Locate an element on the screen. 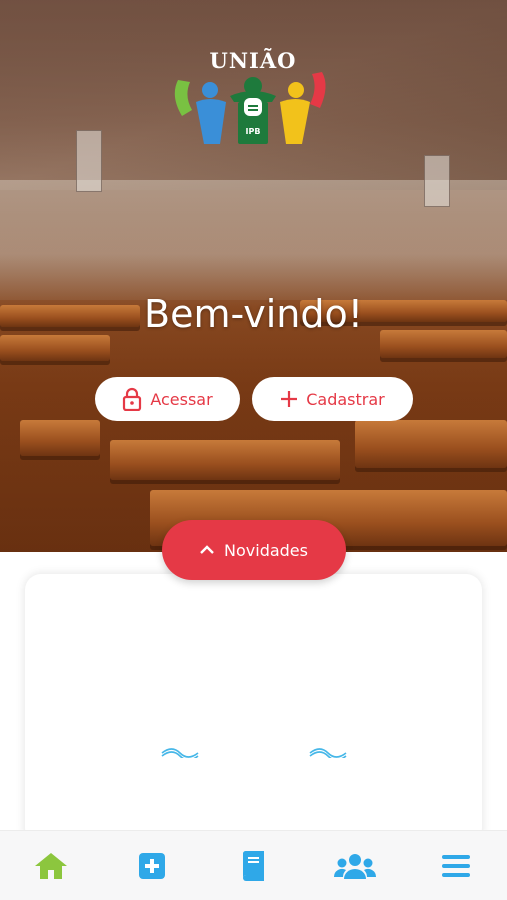 The width and height of the screenshot is (507, 900). users-icon is located at coordinates (354, 866).